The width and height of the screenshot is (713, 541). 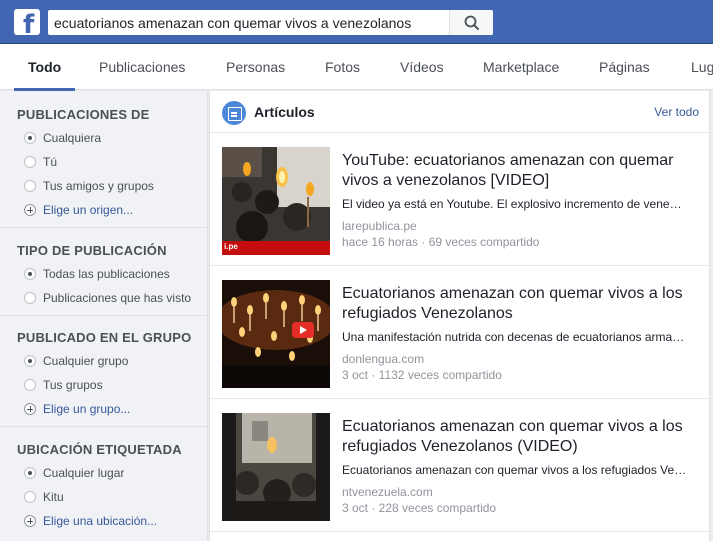 What do you see at coordinates (104, 337) in the screenshot?
I see `filter-title-publicado-grupo: PUBLICADO EN EL GRUPO` at bounding box center [104, 337].